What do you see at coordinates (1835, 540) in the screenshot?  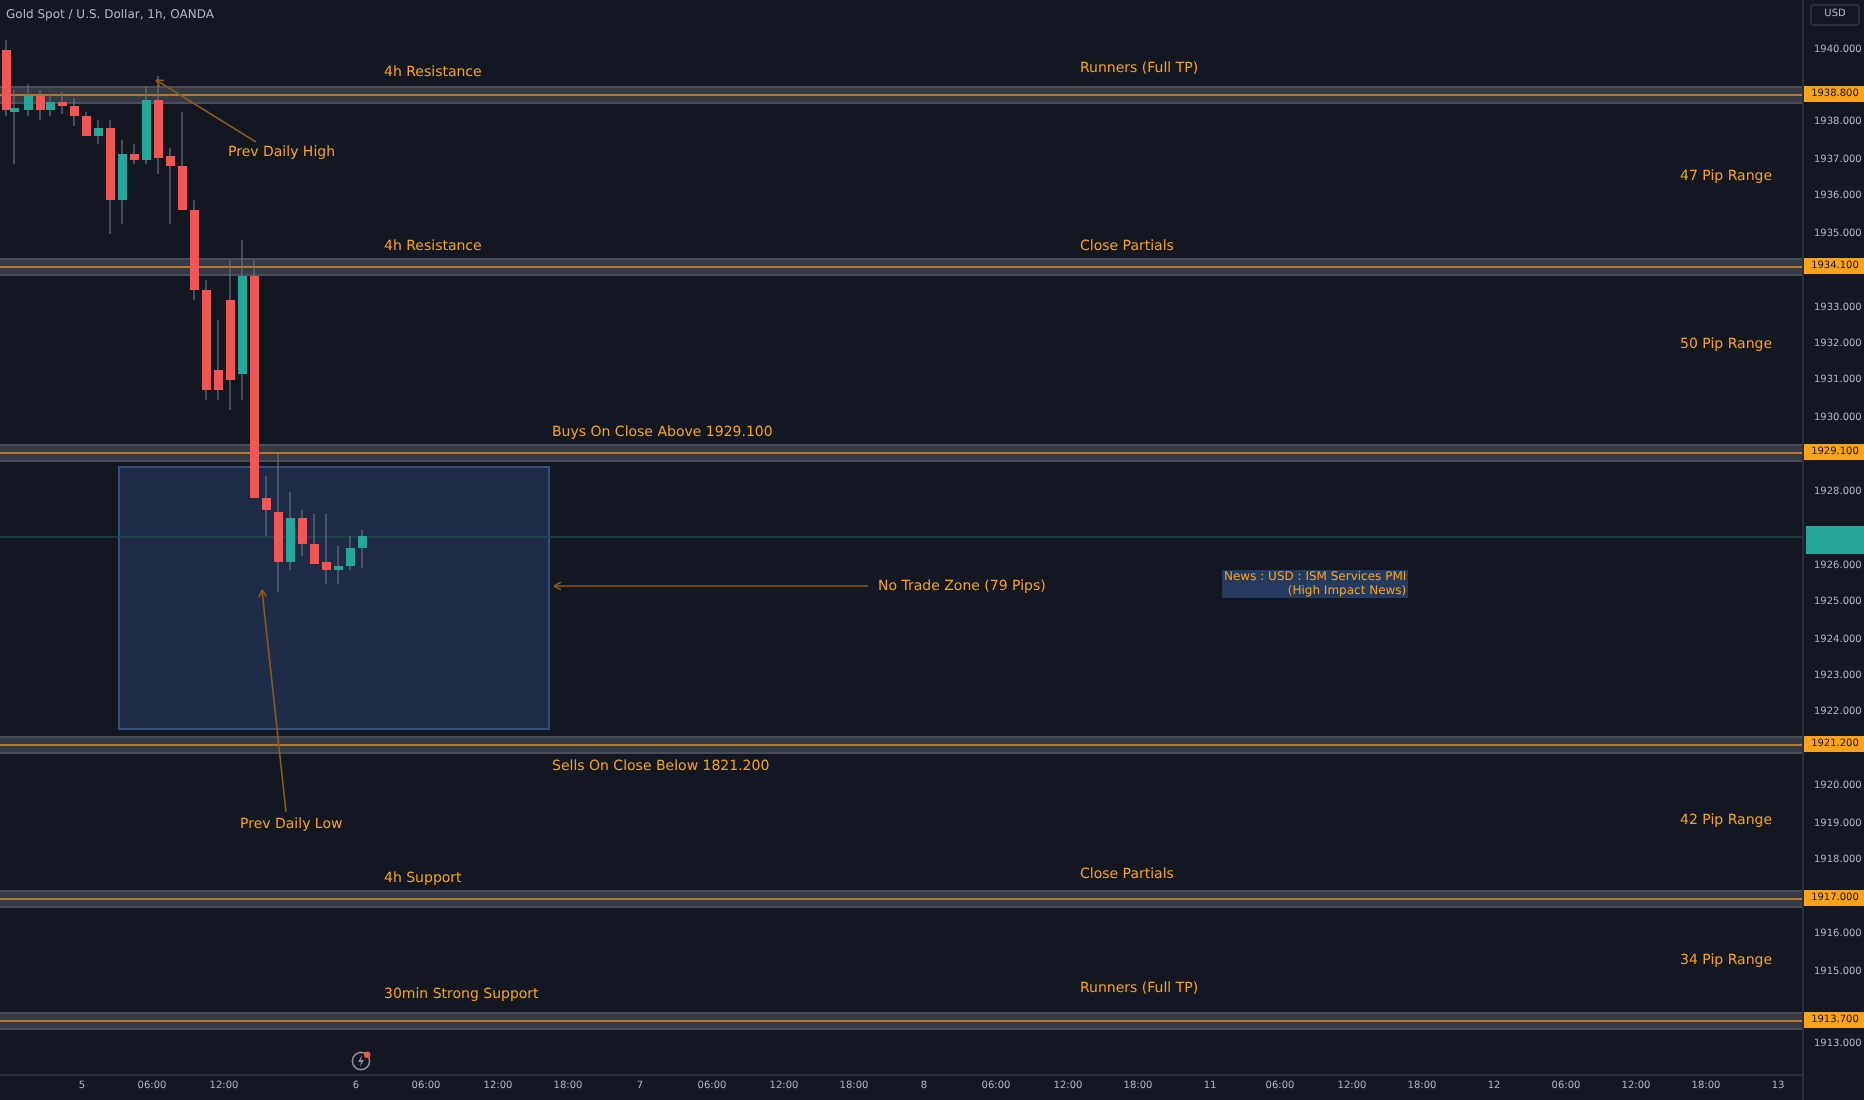 I see `current-price-marker` at bounding box center [1835, 540].